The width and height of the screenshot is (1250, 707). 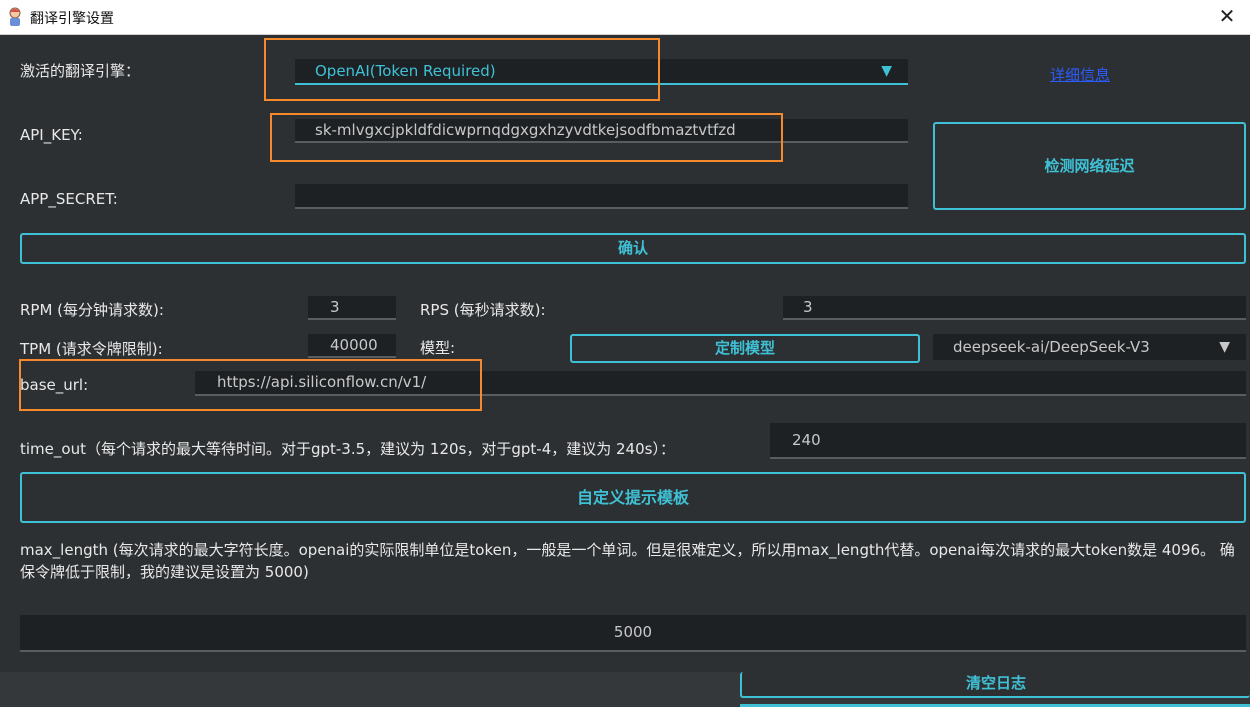 I want to click on clear-log-button: 清空日志, so click(x=995, y=685).